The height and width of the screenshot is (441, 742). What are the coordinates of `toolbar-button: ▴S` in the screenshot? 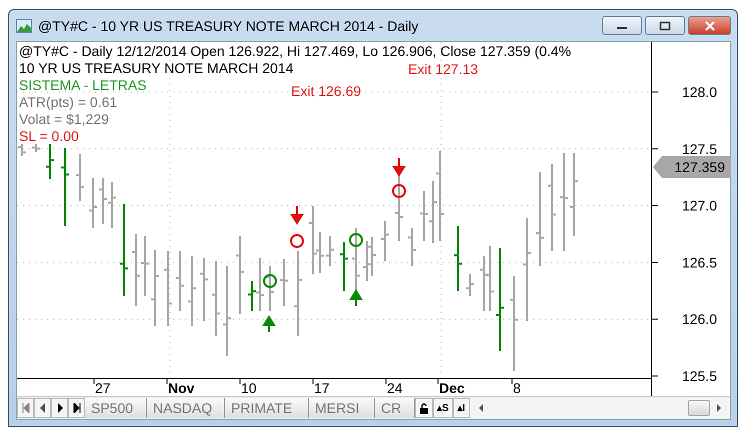 It's located at (443, 408).